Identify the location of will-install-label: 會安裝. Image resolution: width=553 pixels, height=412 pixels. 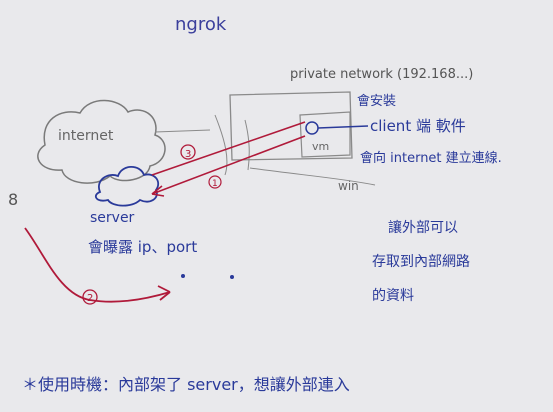
(376, 101).